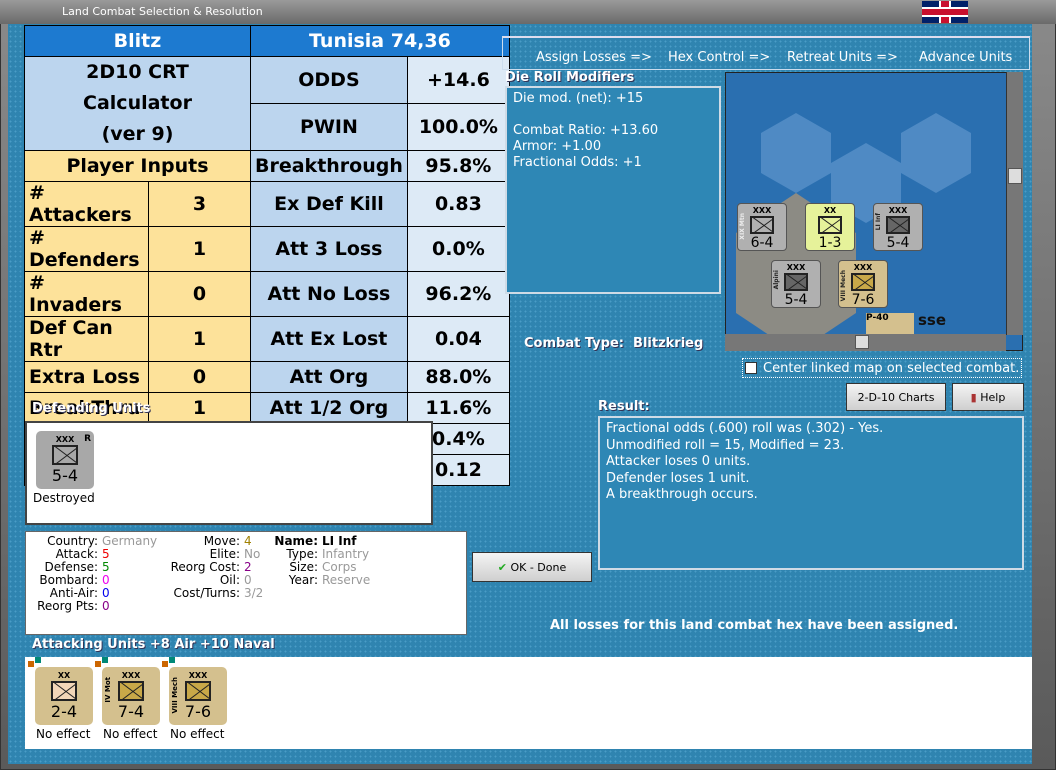 The height and width of the screenshot is (770, 1056). I want to click on input-value: 3, so click(199, 204).